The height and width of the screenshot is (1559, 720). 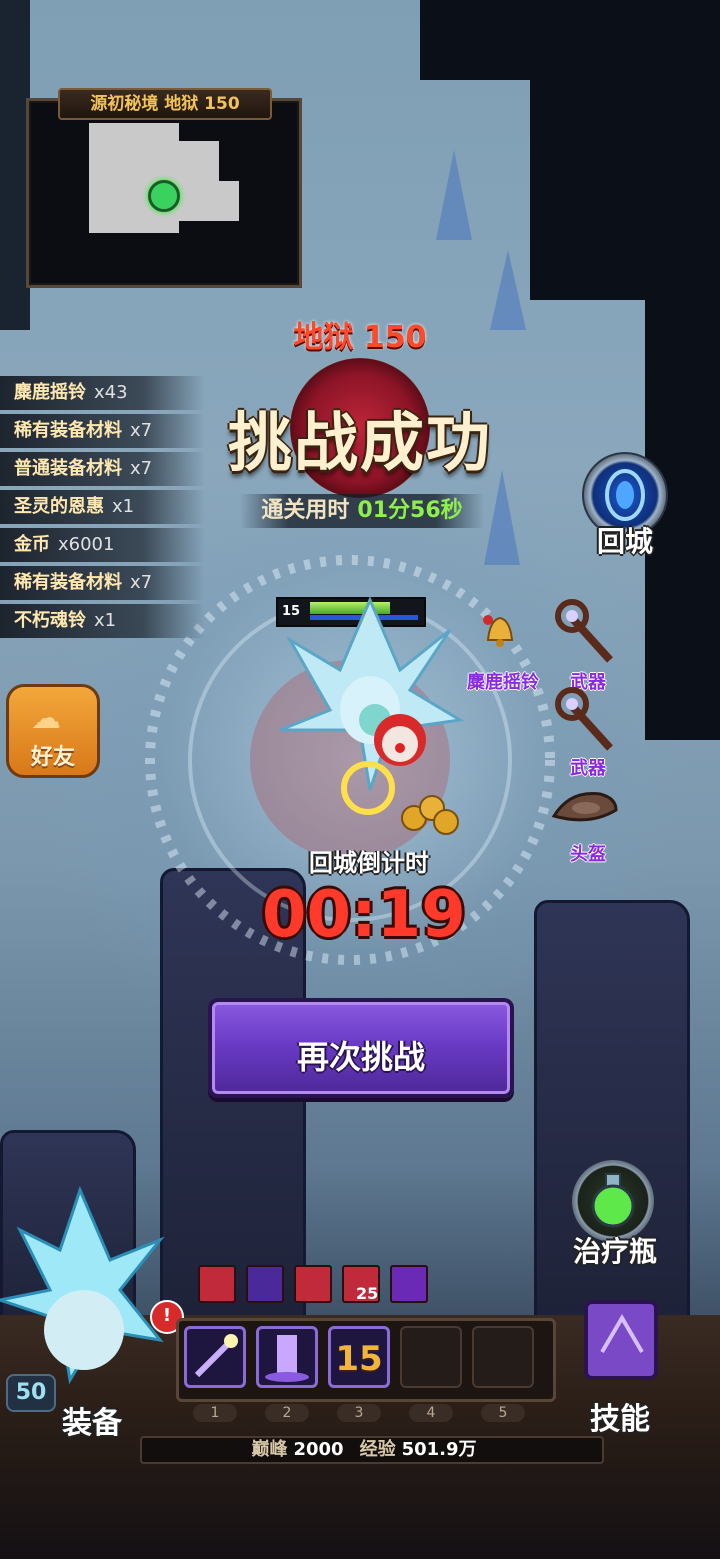 What do you see at coordinates (367, 1293) in the screenshot?
I see `buff-stack-count: 25` at bounding box center [367, 1293].